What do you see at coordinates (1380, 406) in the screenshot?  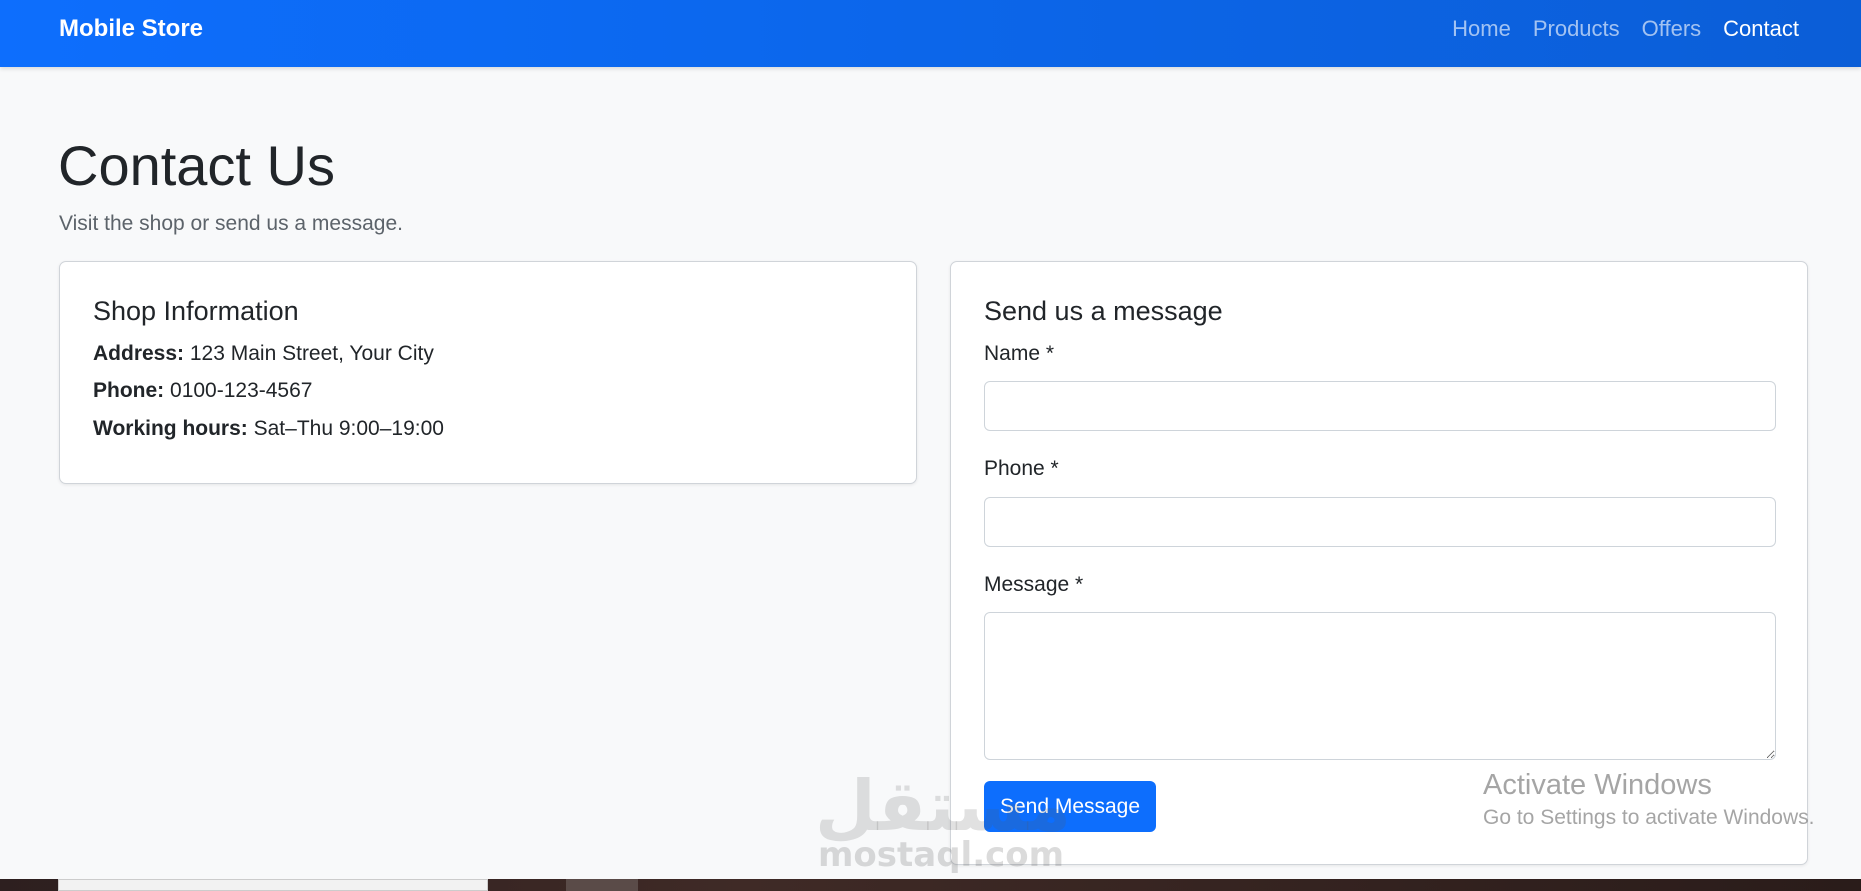 I see `name-input` at bounding box center [1380, 406].